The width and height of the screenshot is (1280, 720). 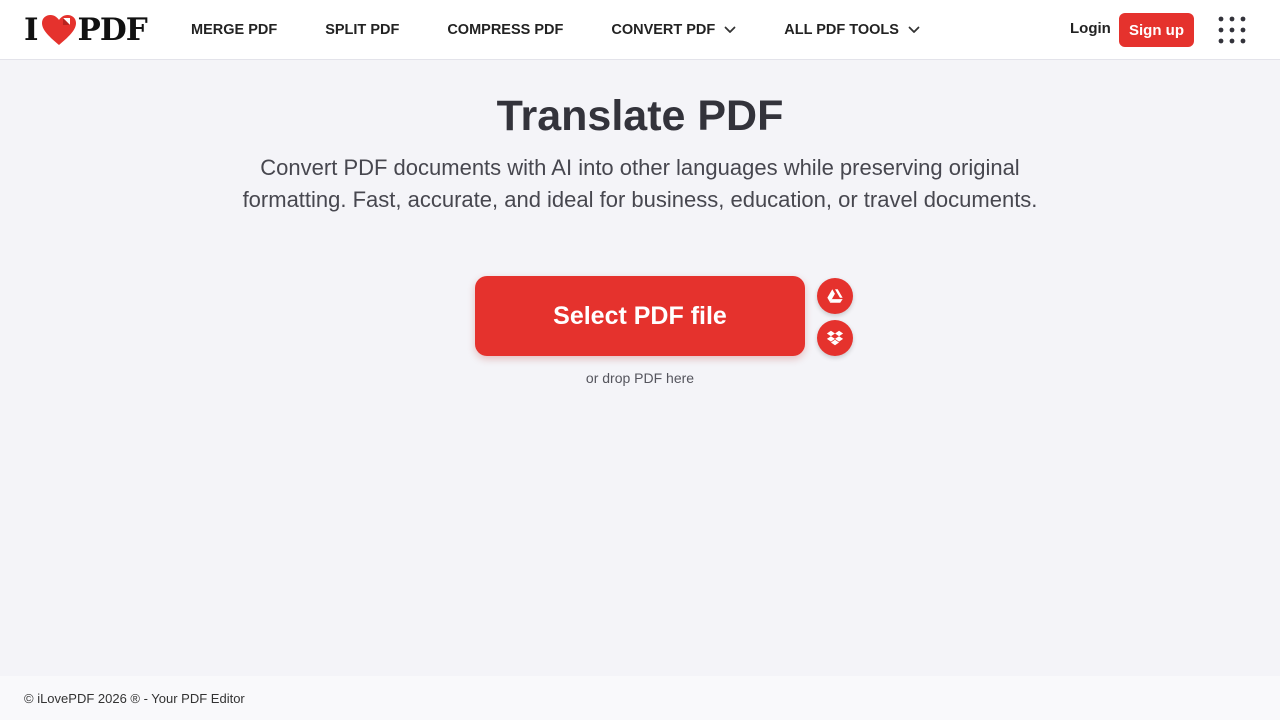 I want to click on nav-compress-pdf: COMPRESS PDF, so click(x=505, y=30).